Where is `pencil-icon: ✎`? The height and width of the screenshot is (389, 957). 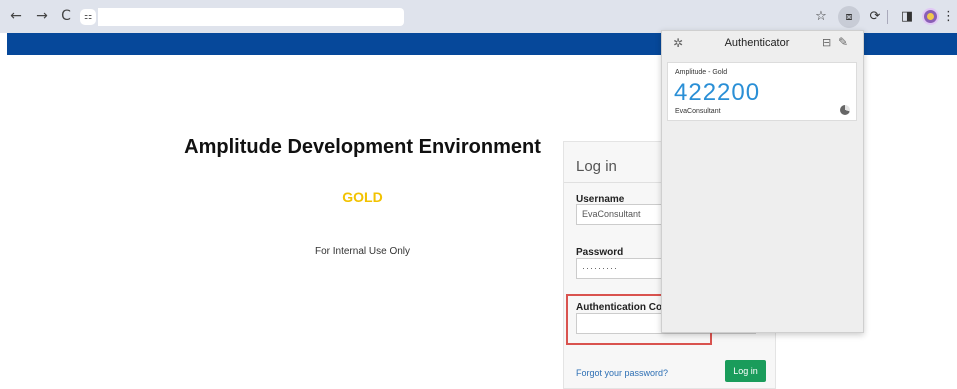 pencil-icon: ✎ is located at coordinates (843, 42).